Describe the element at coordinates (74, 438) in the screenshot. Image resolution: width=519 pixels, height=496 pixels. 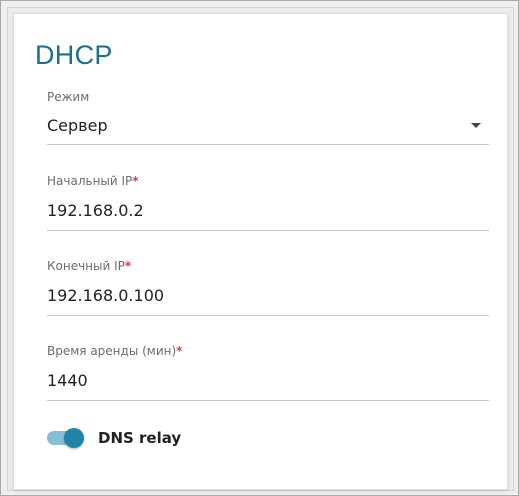
I see `toggle-knob` at that location.